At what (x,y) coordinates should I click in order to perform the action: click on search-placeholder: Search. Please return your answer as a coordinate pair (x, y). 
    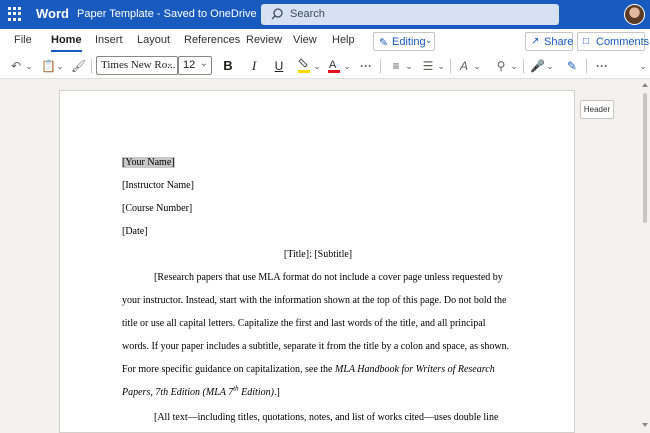
    Looking at the image, I should click on (307, 14).